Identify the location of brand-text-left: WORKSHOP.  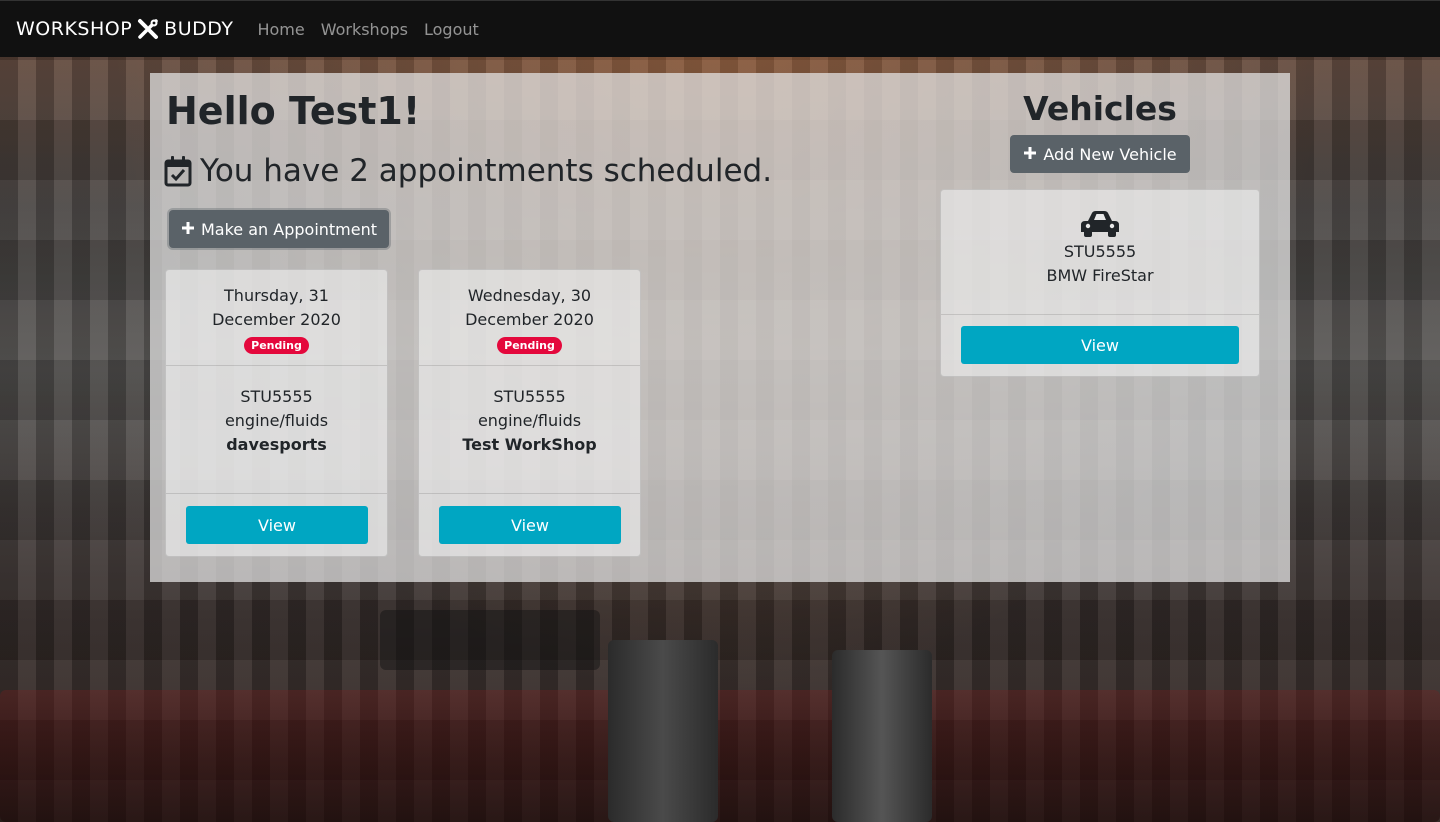
(74, 29).